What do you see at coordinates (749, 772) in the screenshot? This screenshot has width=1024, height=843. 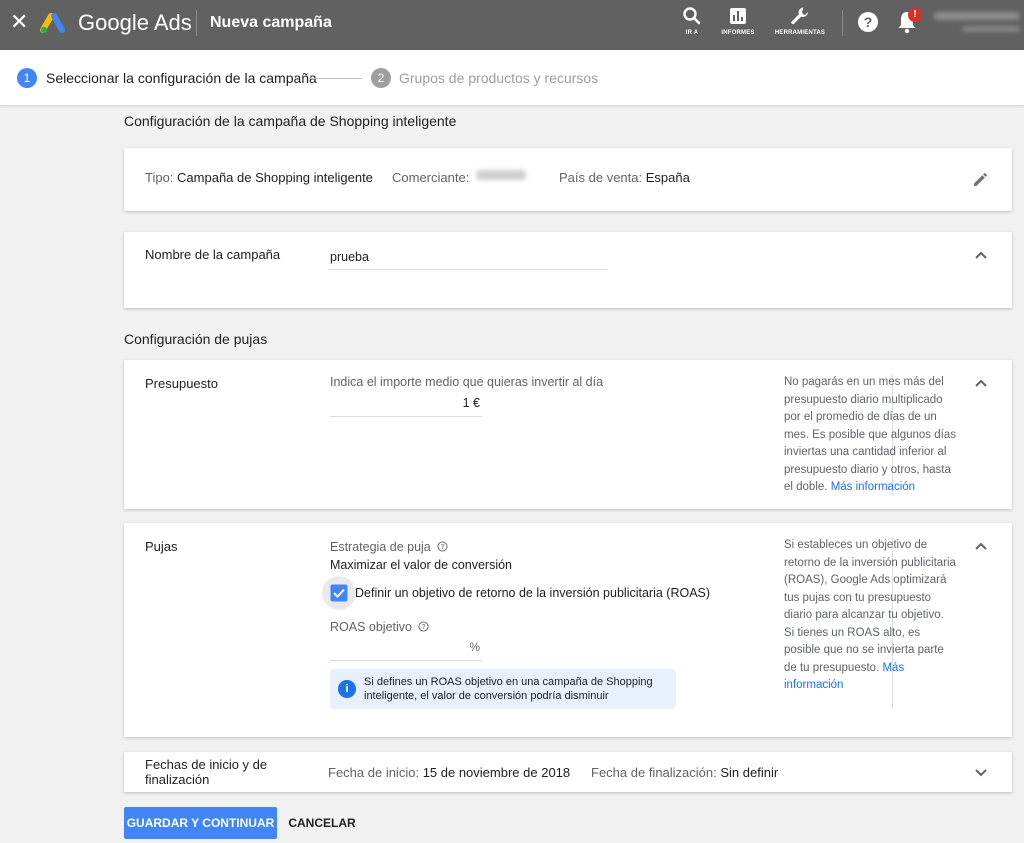 I see `end-date-value: Sin definir` at bounding box center [749, 772].